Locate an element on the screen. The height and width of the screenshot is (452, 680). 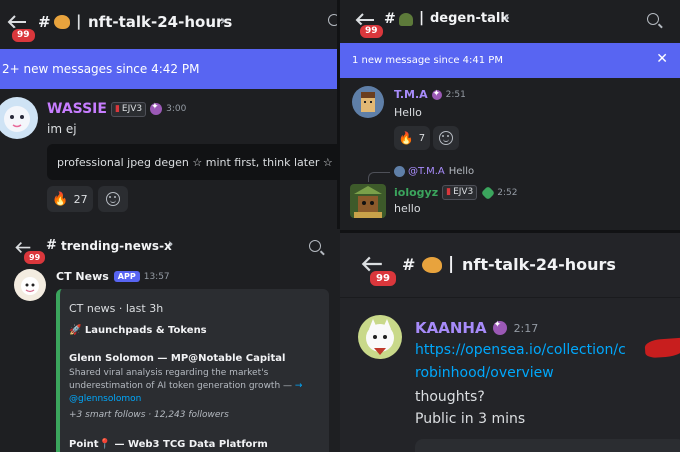
message-time: 2:52 is located at coordinates (507, 192).